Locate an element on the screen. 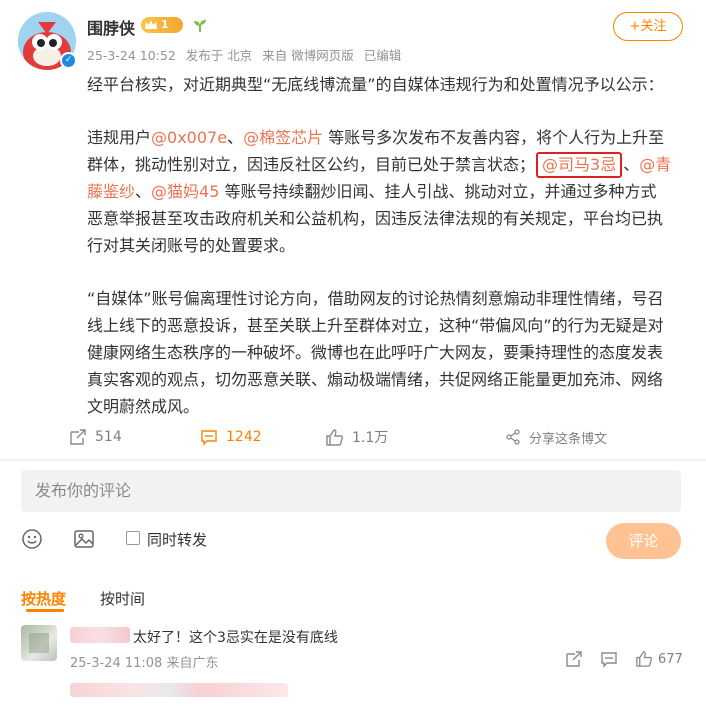 Image resolution: width=706 pixels, height=706 pixels. vip-badge: 1 is located at coordinates (162, 25).